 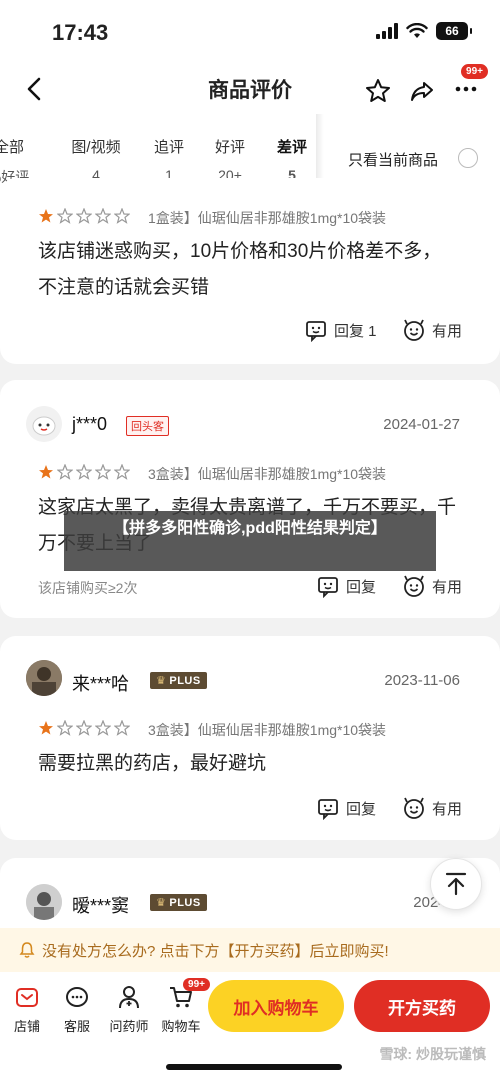 What do you see at coordinates (129, 997) in the screenshot?
I see `pharmacist-icon` at bounding box center [129, 997].